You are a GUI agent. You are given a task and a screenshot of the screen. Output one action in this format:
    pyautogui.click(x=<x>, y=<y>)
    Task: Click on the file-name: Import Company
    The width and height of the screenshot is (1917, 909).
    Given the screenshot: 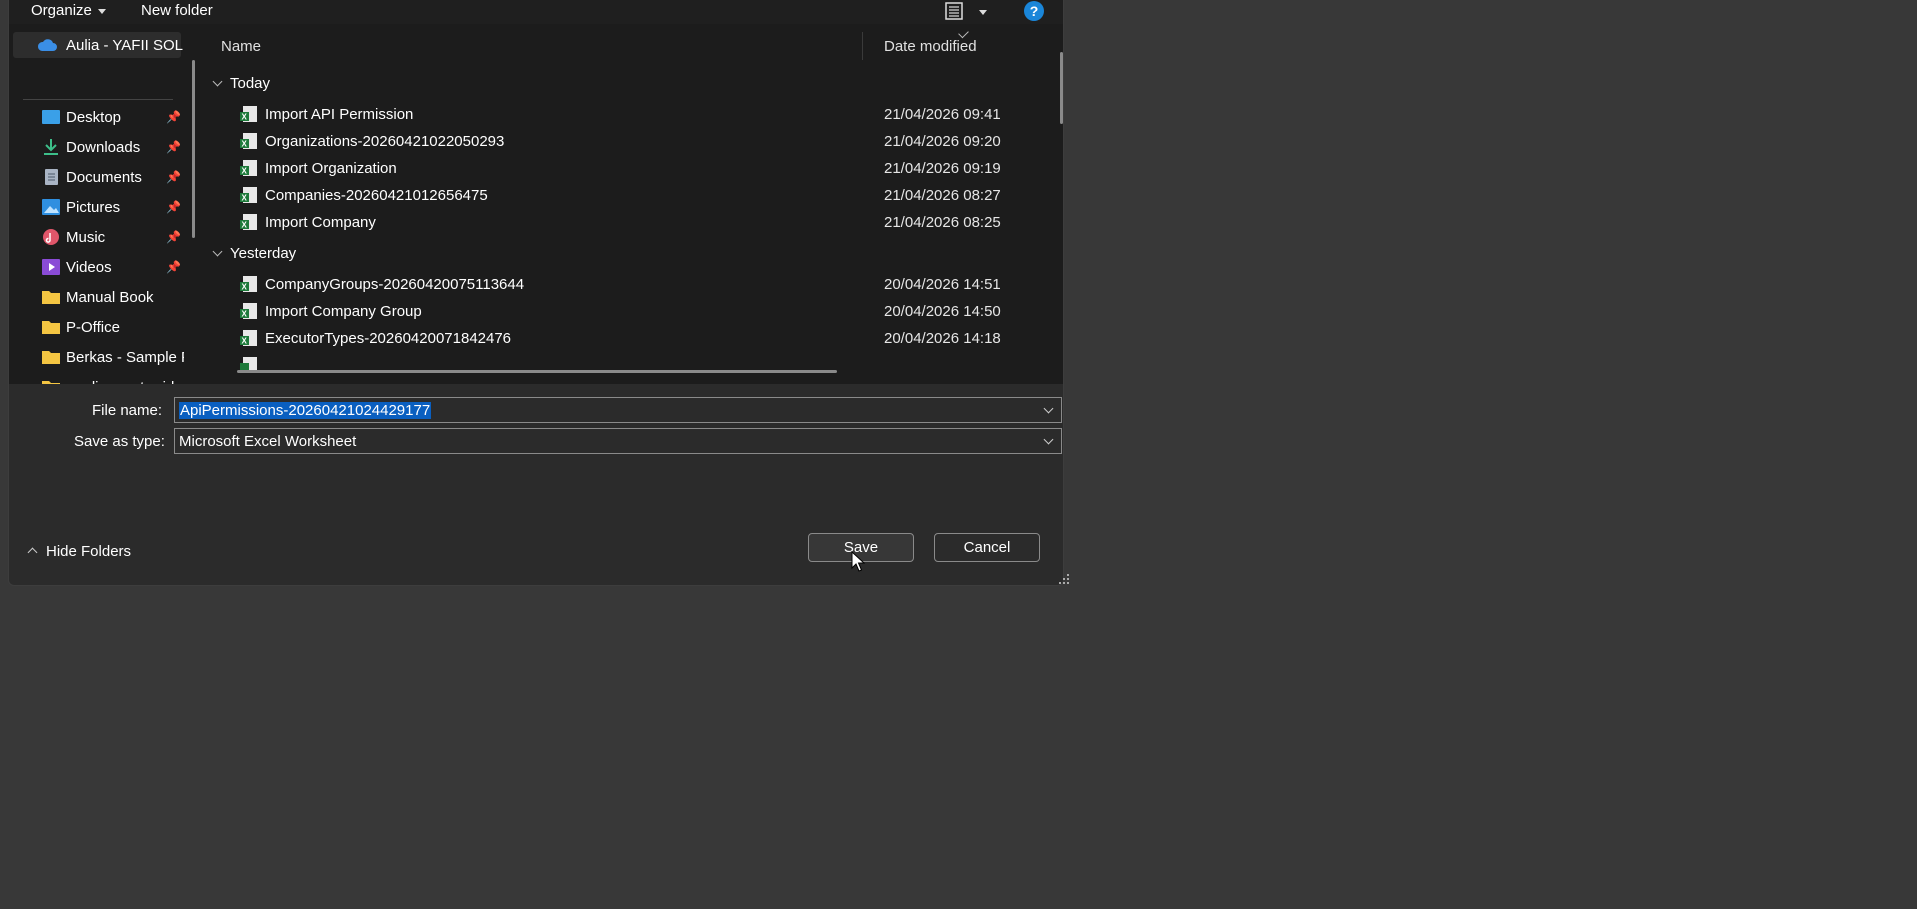 What is the action you would take?
    pyautogui.click(x=320, y=222)
    